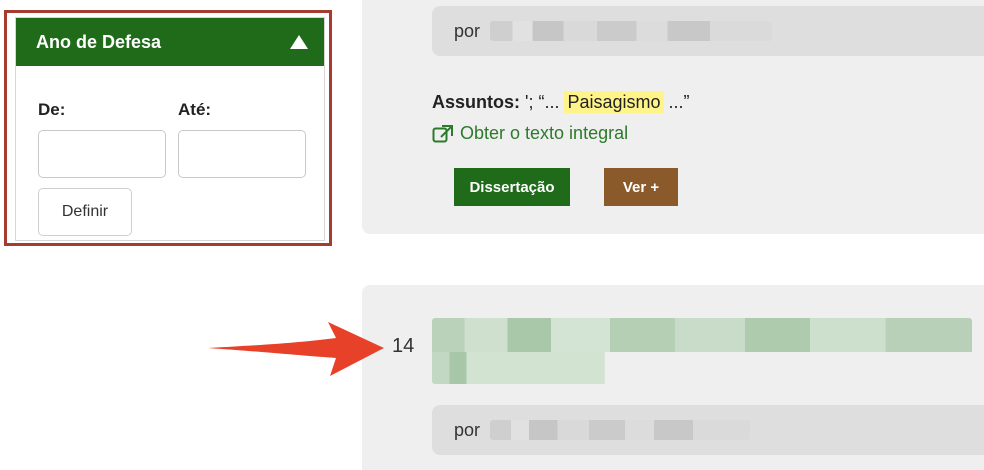 The width and height of the screenshot is (984, 470). Describe the element at coordinates (702, 351) in the screenshot. I see `result-title-blurred` at that location.